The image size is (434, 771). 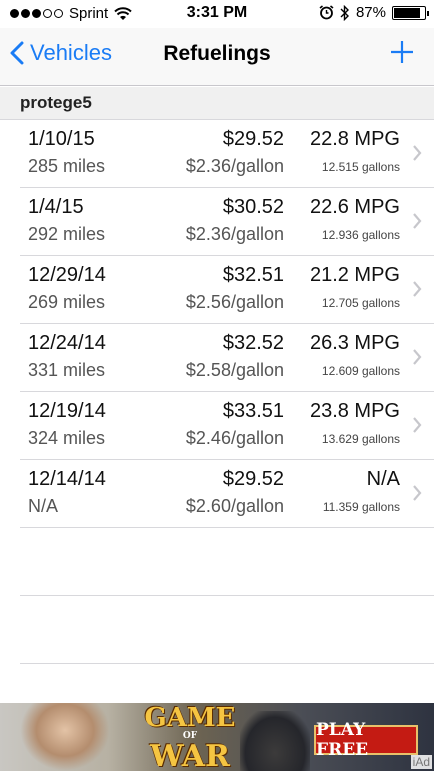 I want to click on navigation-bar: Vehicles Refuelings, so click(x=217, y=57).